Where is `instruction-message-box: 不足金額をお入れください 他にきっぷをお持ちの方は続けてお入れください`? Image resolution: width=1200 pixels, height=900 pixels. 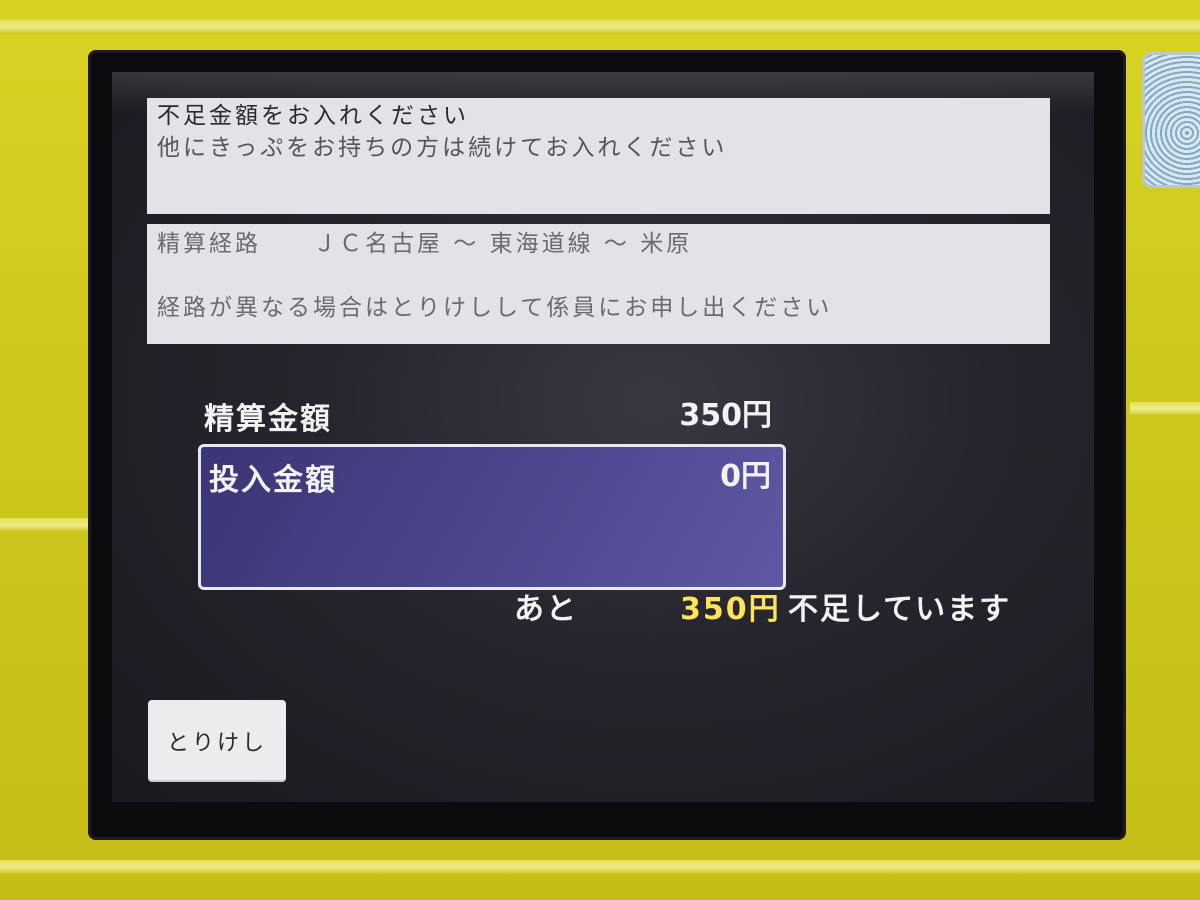
instruction-message-box: 不足金額をお入れください 他にきっぷをお持ちの方は続けてお入れください is located at coordinates (598, 156).